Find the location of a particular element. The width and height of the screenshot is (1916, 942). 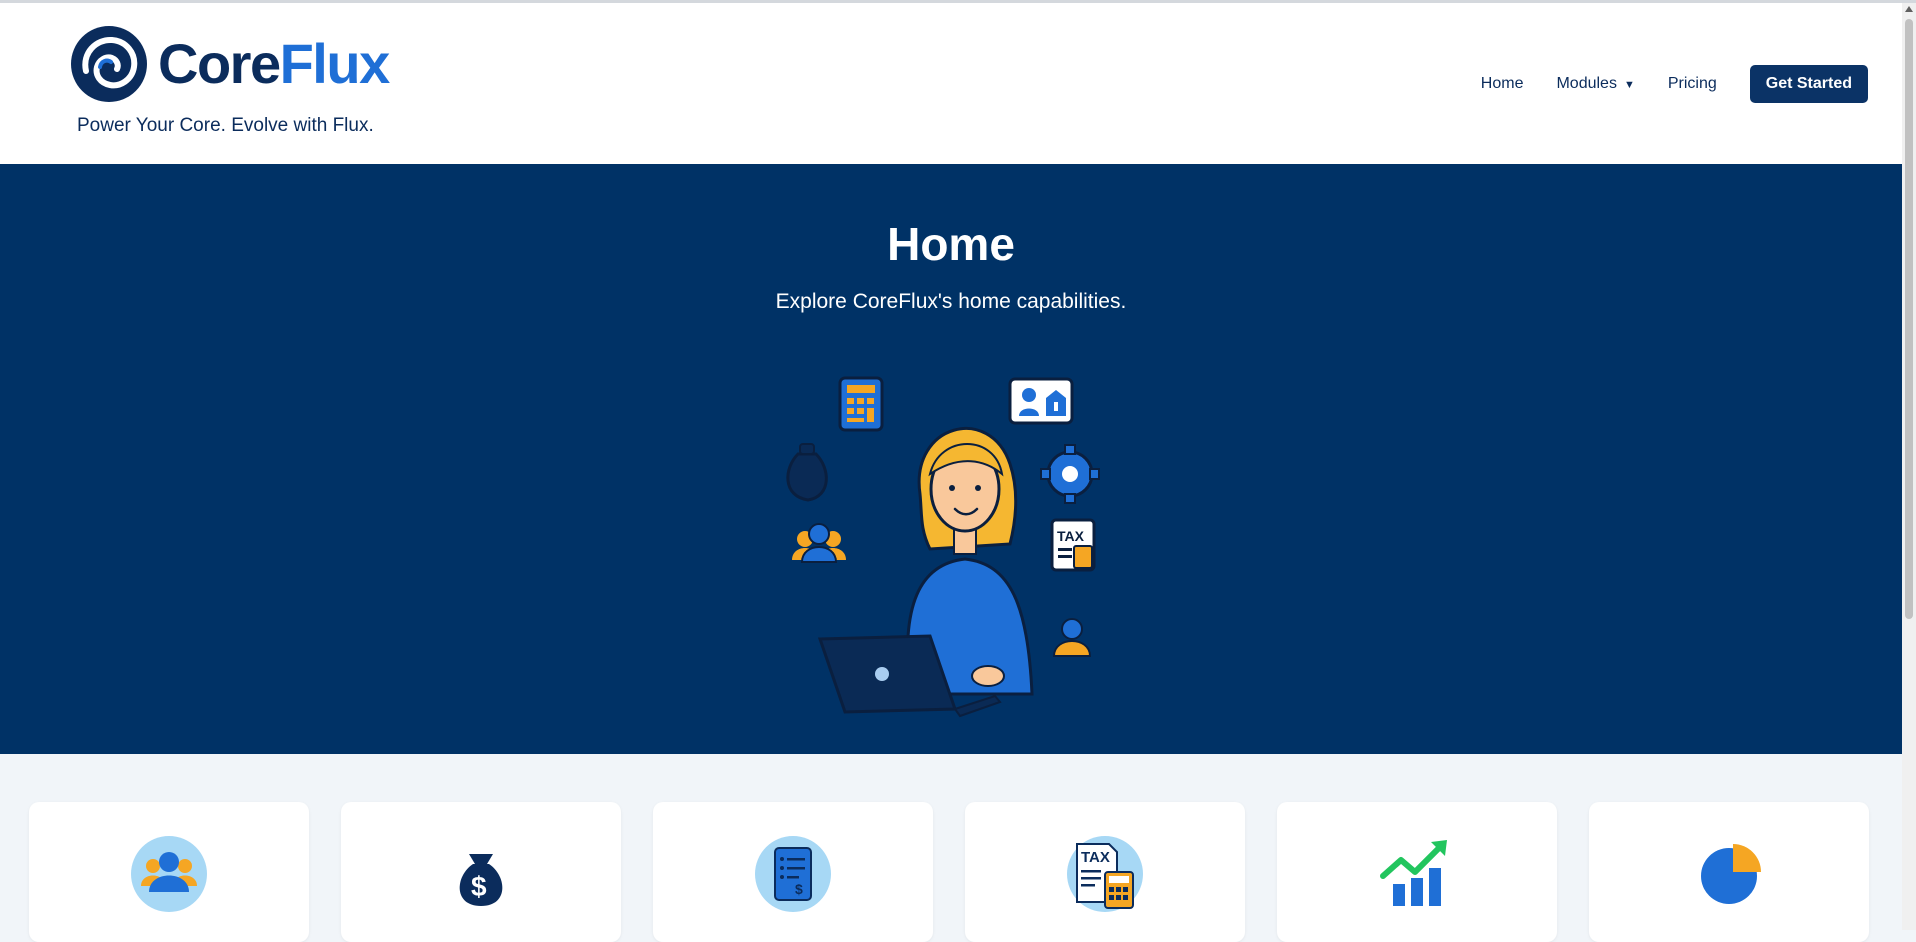

money-bag-icon: $ is located at coordinates (481, 880).